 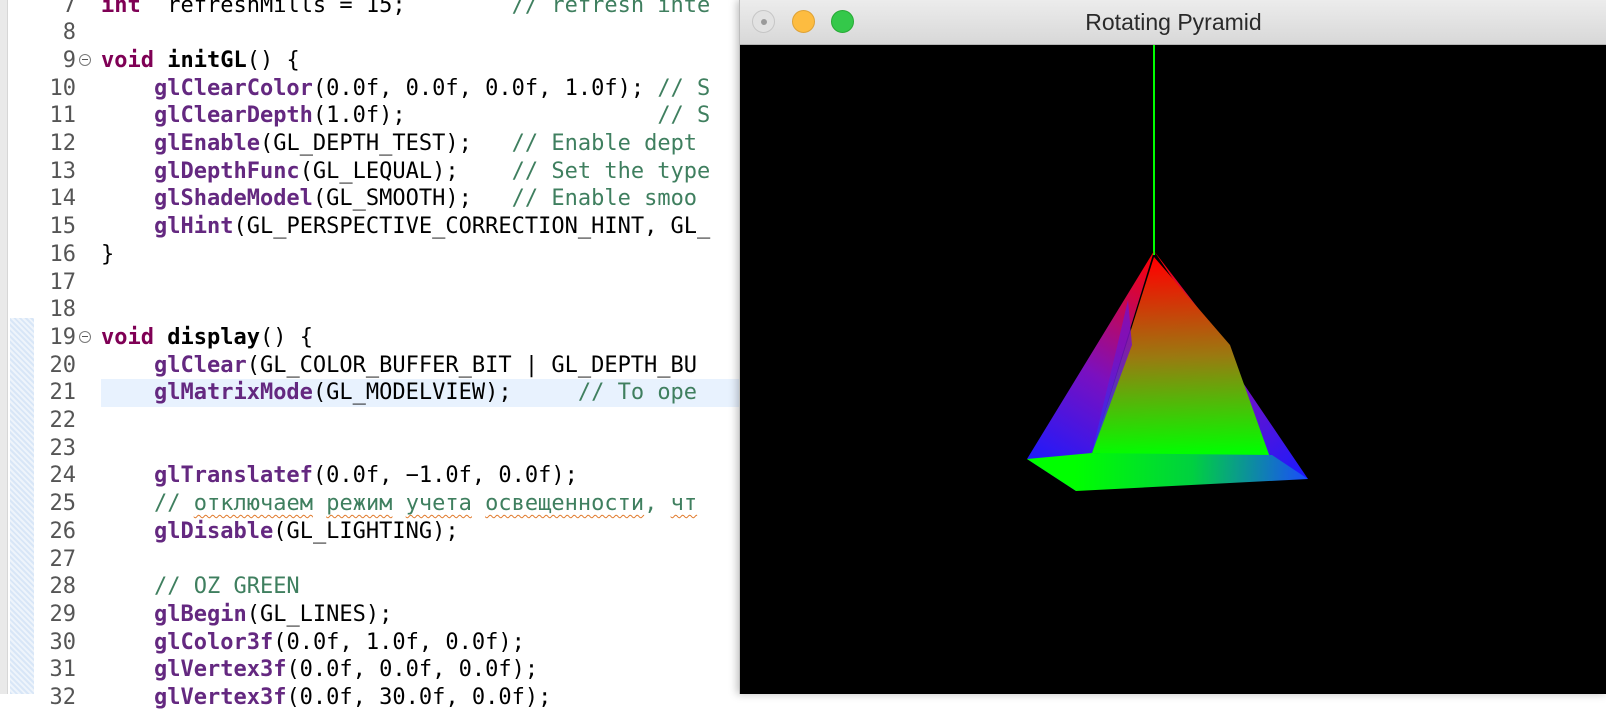 I want to click on line-number: 23, so click(x=63, y=448).